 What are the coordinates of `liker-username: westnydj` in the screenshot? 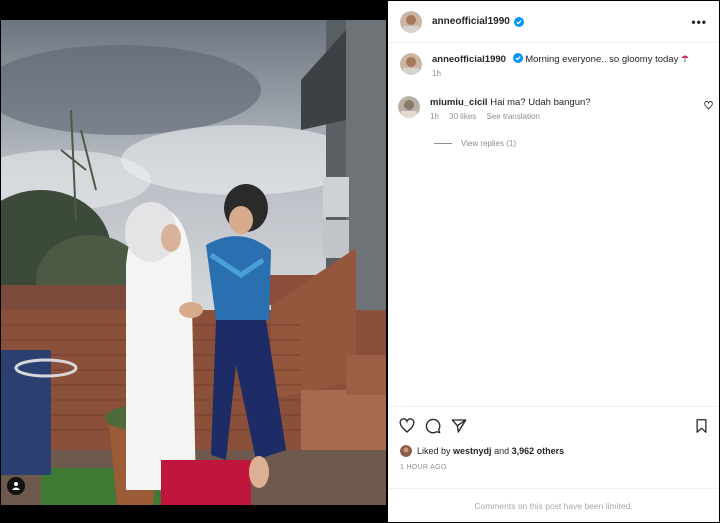 It's located at (472, 451).